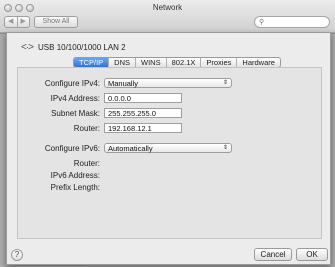  What do you see at coordinates (86, 163) in the screenshot?
I see `ipv6-router-label: Router:` at bounding box center [86, 163].